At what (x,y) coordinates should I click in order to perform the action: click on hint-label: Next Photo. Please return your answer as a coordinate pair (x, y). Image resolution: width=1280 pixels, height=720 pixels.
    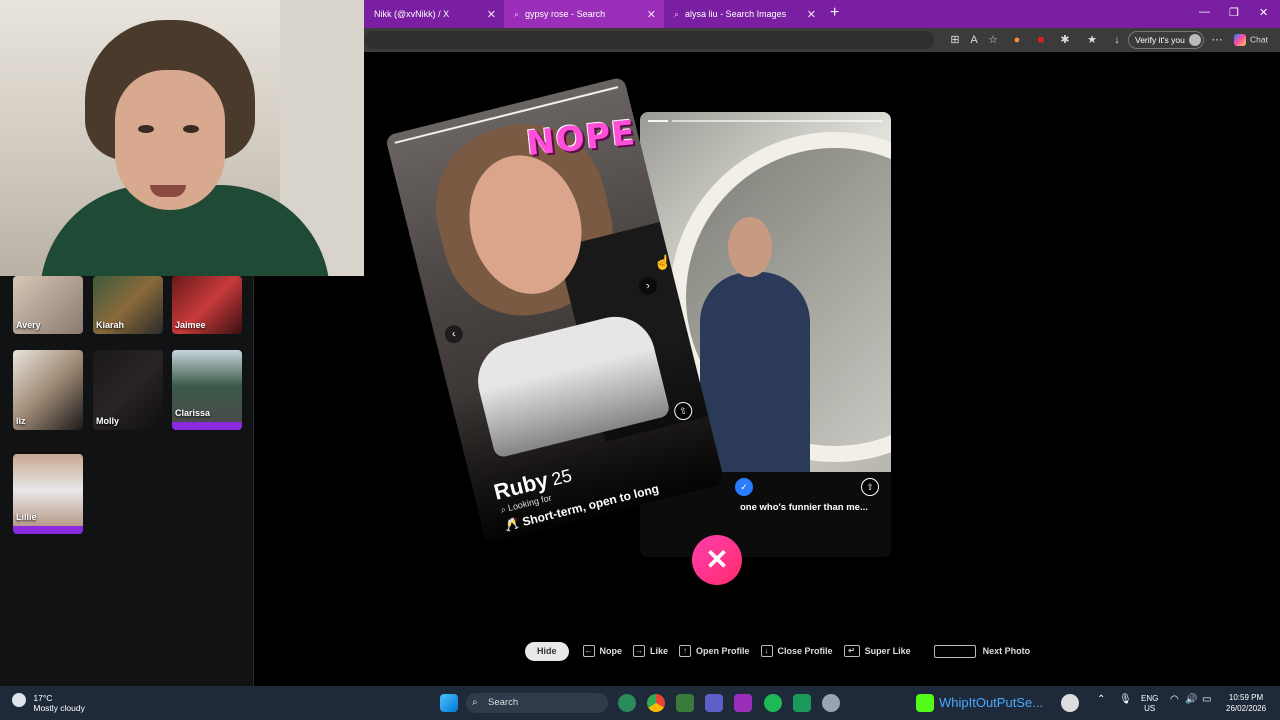
    Looking at the image, I should click on (1006, 651).